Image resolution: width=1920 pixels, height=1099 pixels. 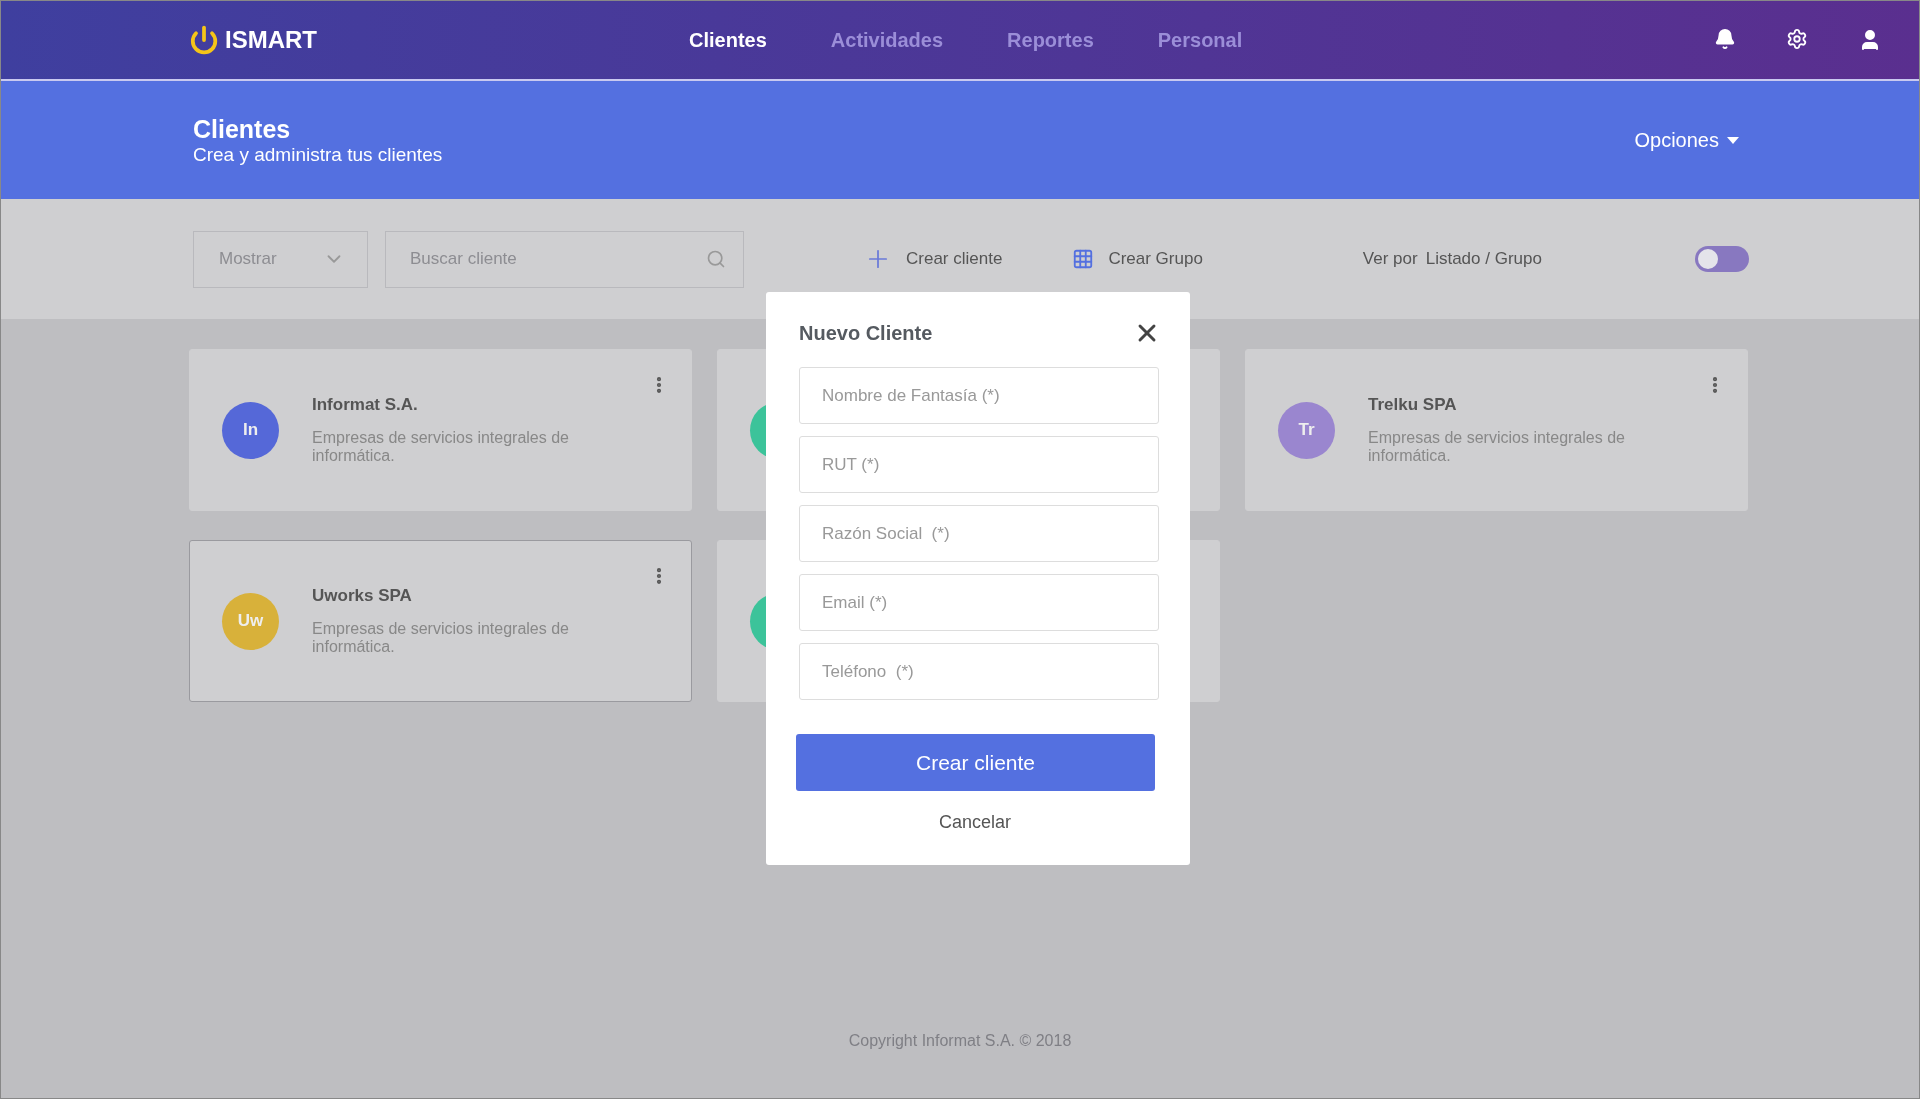 I want to click on settings-icon, so click(x=1797, y=40).